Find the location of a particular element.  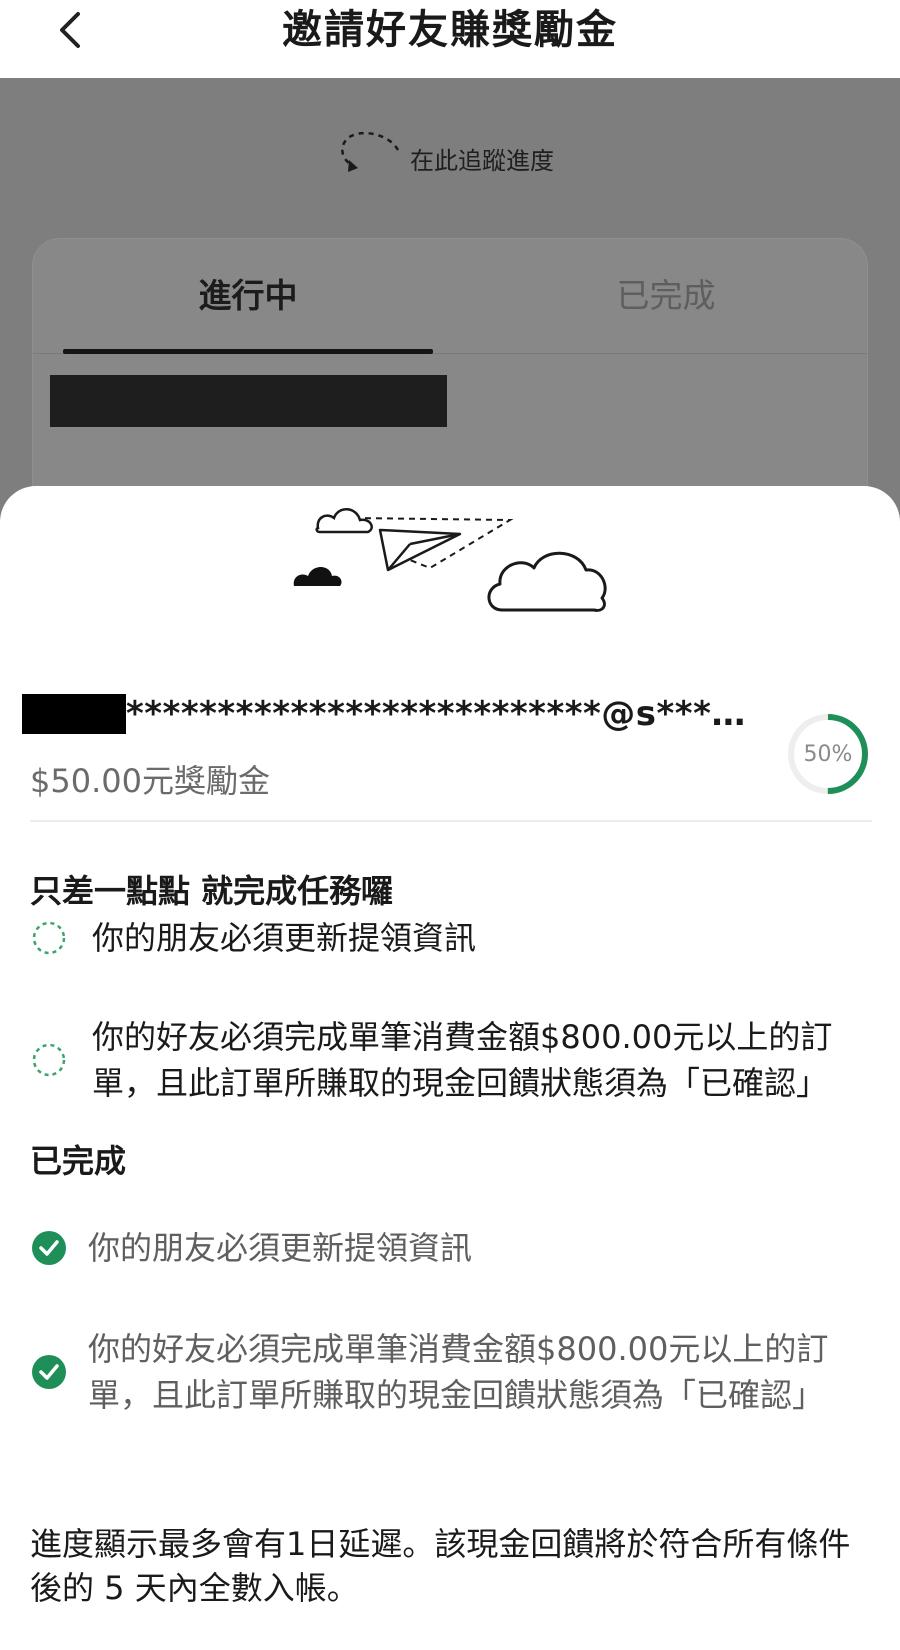

redacted-block is located at coordinates (248, 401).